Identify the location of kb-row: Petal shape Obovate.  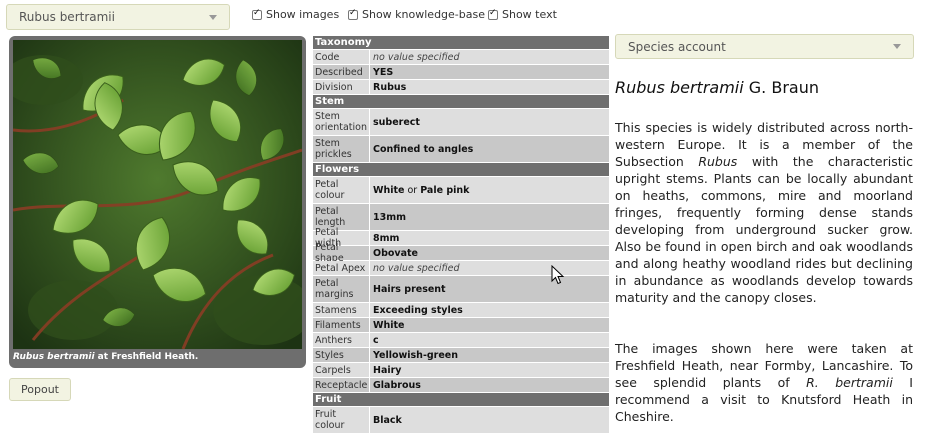
(461, 253).